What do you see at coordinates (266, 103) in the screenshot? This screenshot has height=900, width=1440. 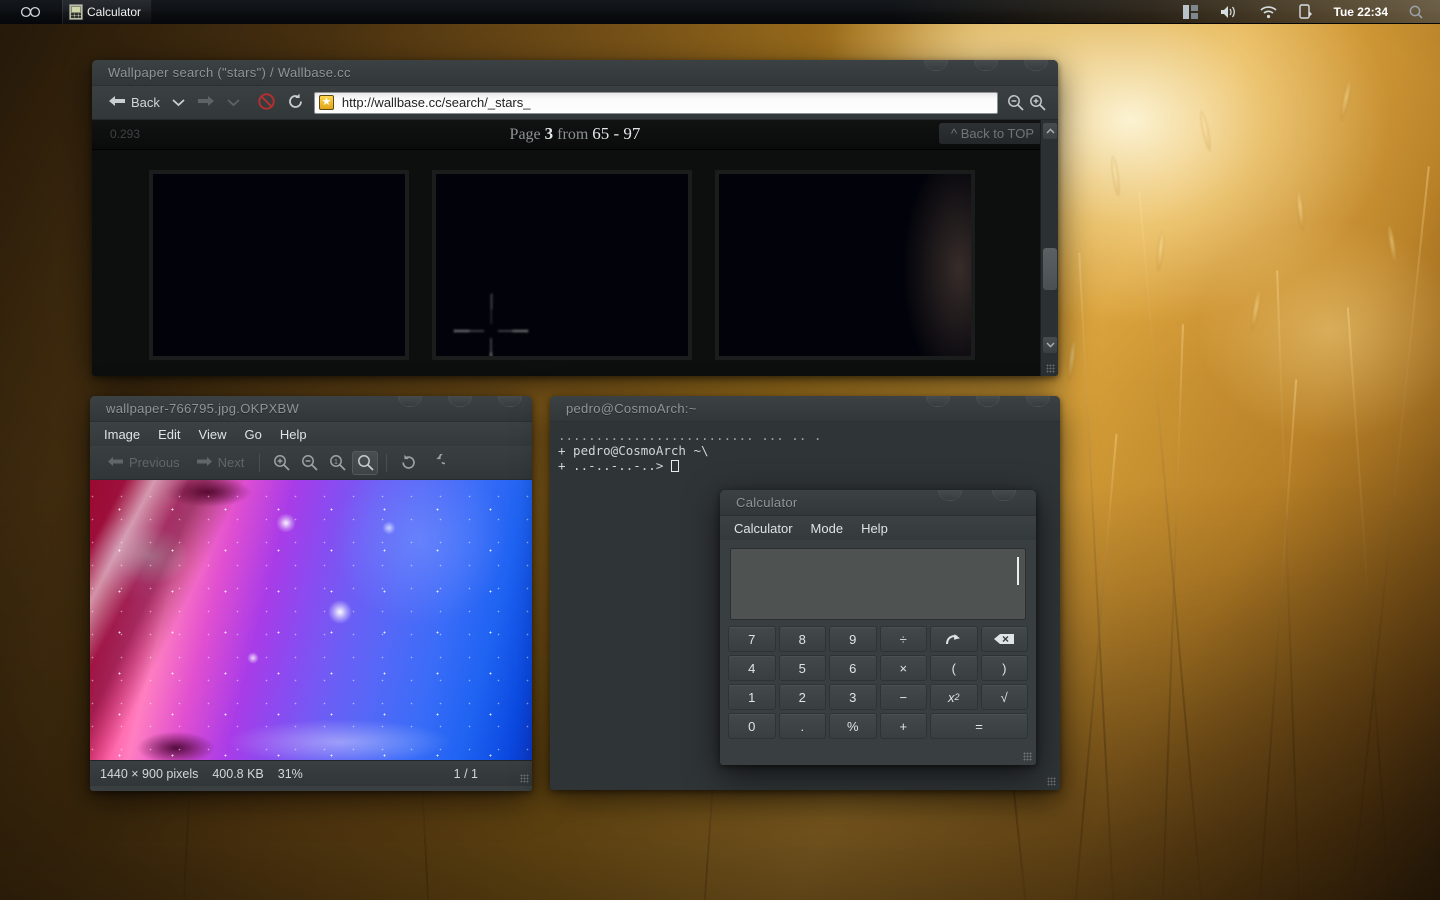 I see `stop-button` at bounding box center [266, 103].